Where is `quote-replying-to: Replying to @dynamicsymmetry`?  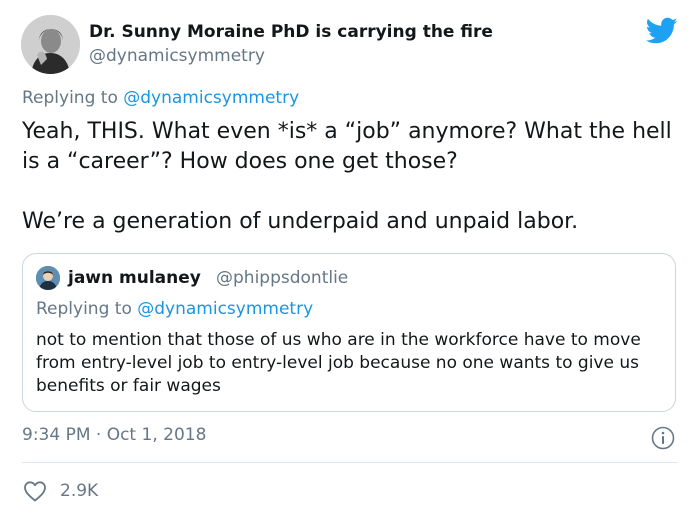
quote-replying-to: Replying to @dynamicsymmetry is located at coordinates (174, 309).